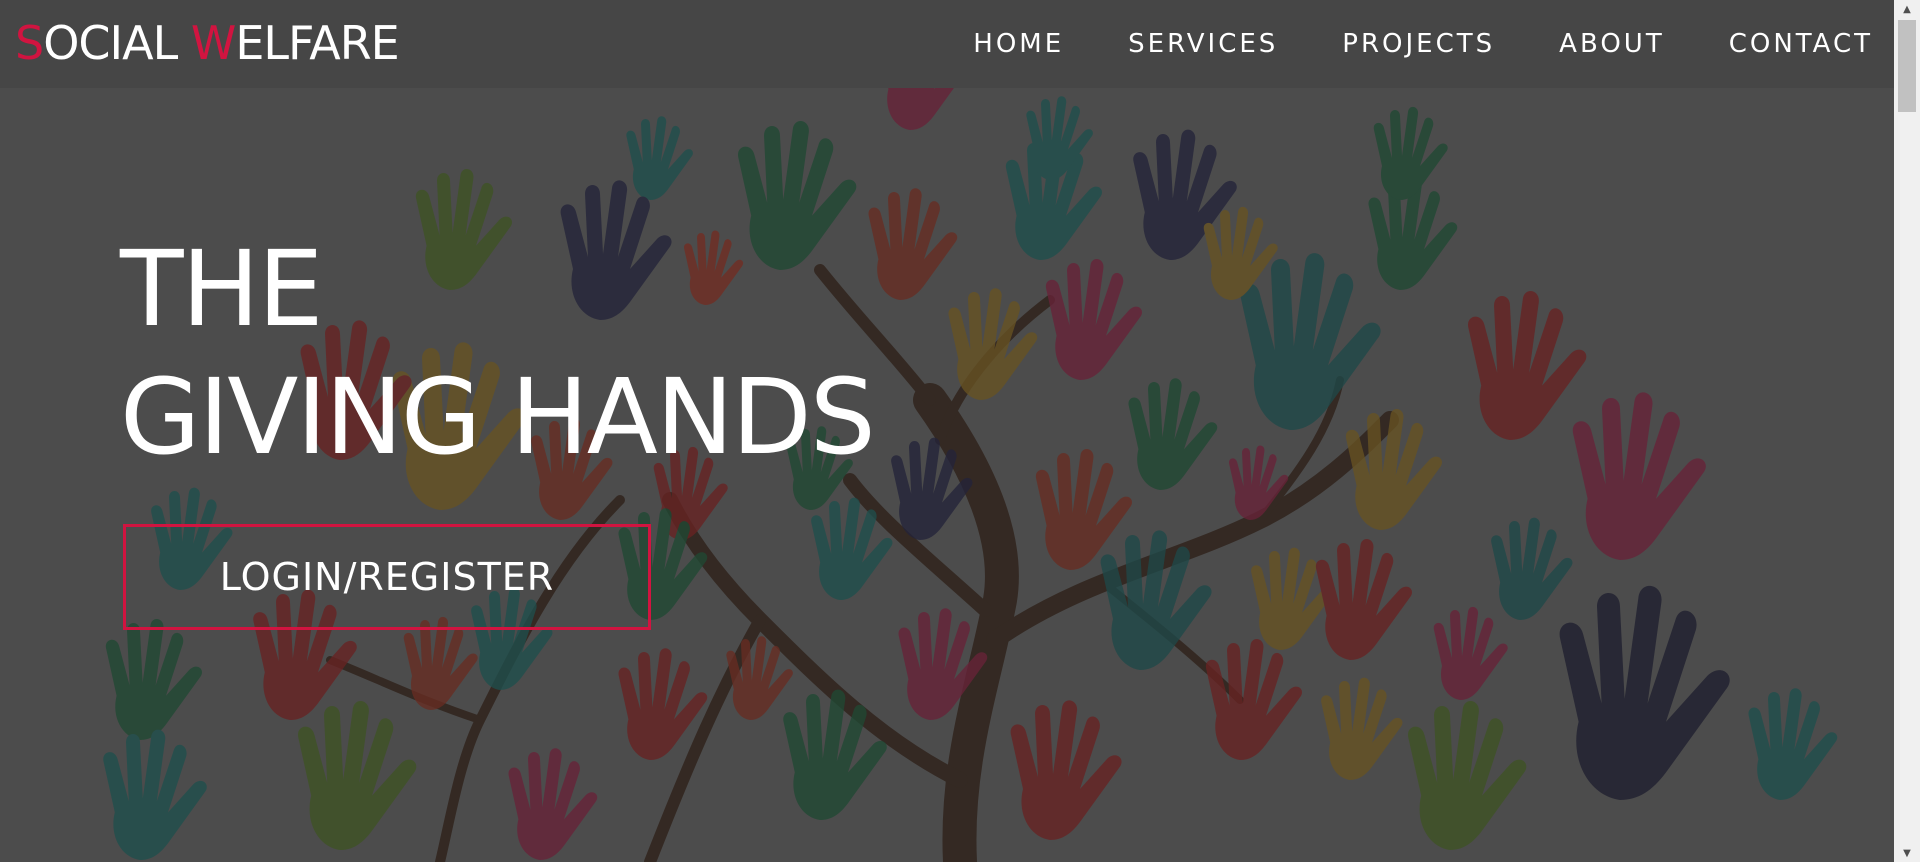 Image resolution: width=1920 pixels, height=862 pixels. I want to click on logo-letter-w: W, so click(213, 43).